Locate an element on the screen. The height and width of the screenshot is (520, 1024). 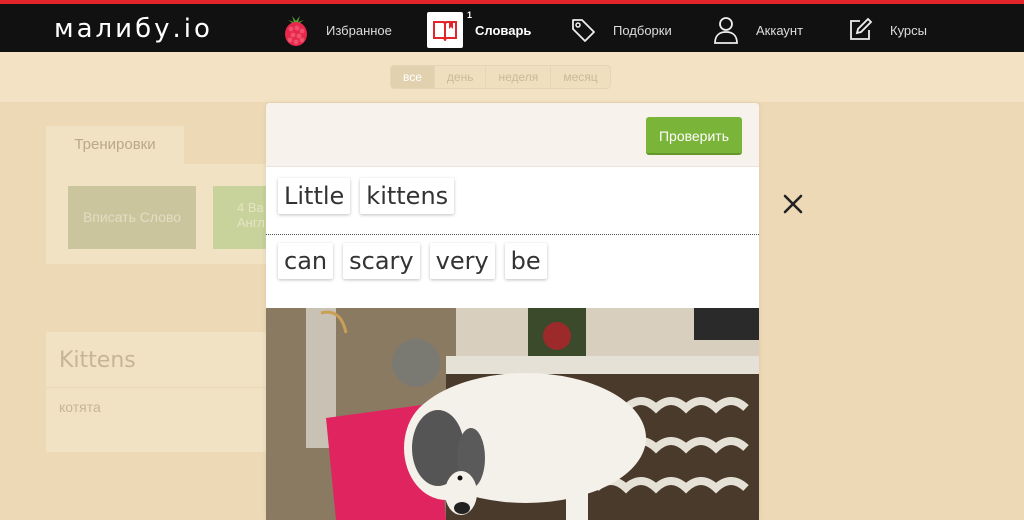
filter-day: день is located at coordinates (461, 77).